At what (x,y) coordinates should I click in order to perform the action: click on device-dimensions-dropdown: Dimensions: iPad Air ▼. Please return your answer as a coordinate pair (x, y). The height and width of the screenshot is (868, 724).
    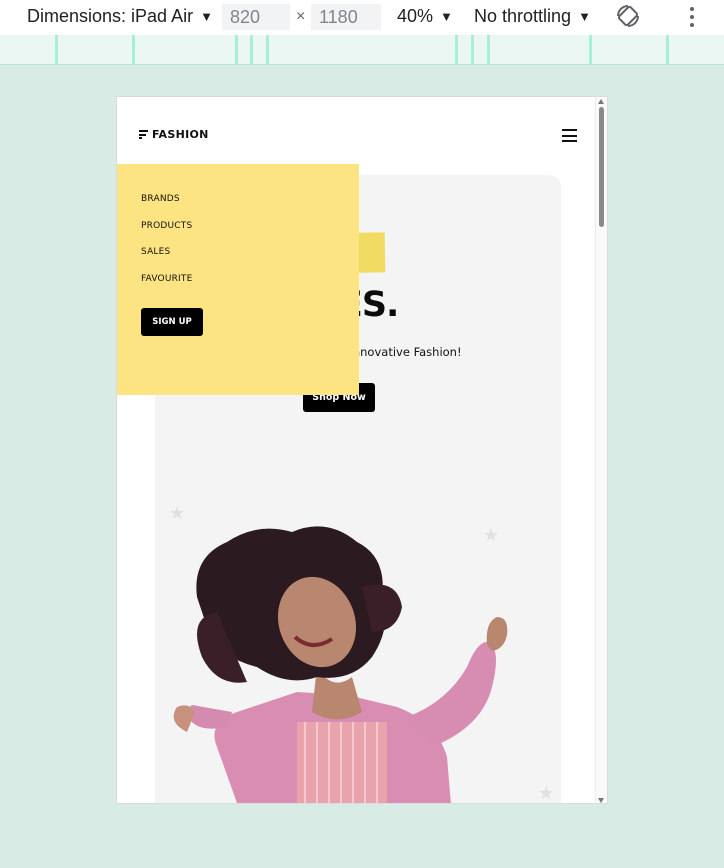
    Looking at the image, I should click on (120, 16).